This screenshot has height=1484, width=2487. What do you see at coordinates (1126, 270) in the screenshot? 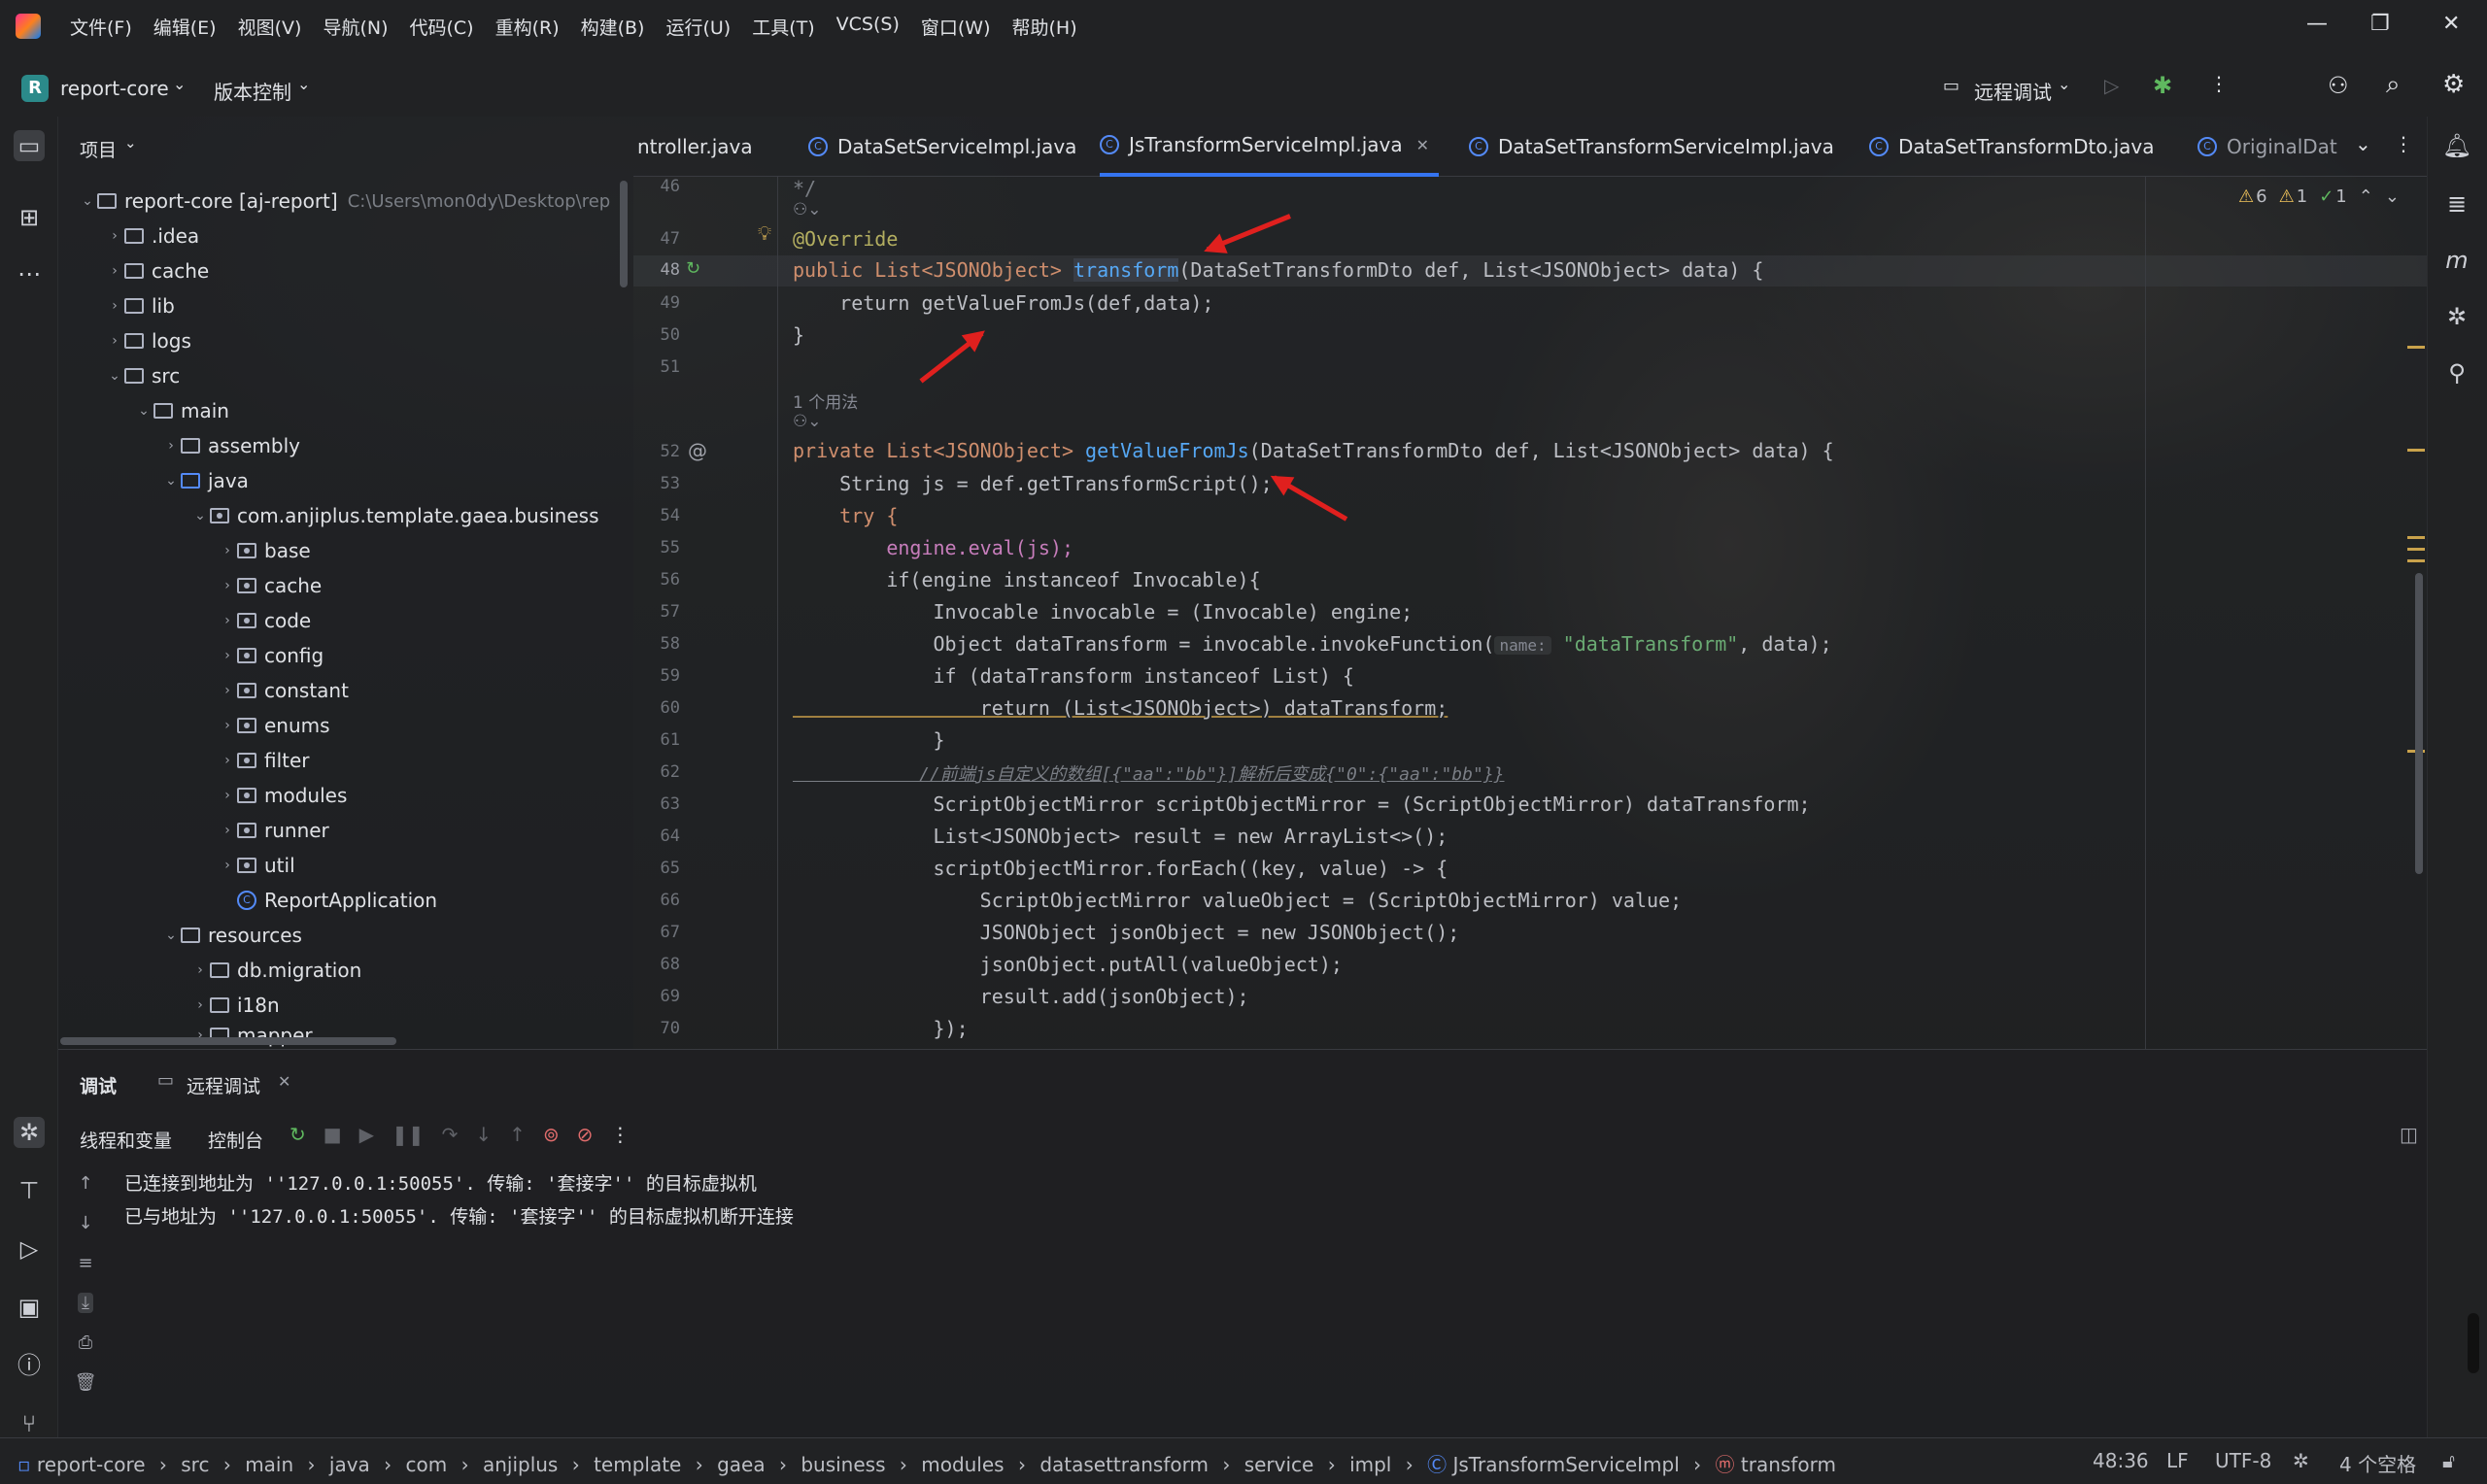
I see `method-name-transform: transform` at bounding box center [1126, 270].